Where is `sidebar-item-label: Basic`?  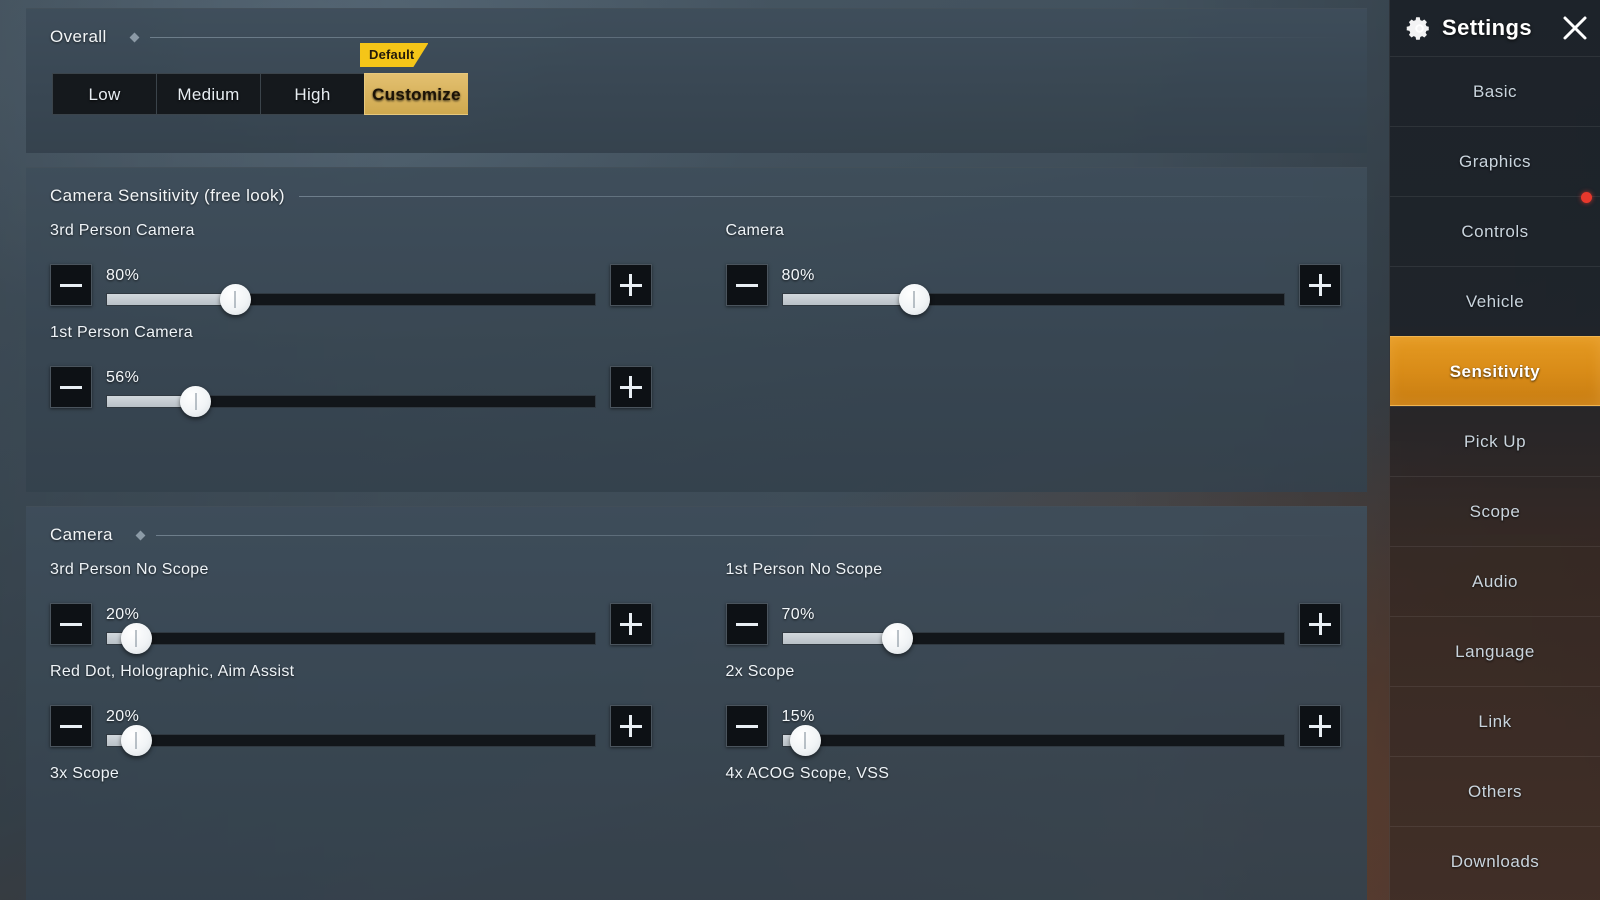
sidebar-item-label: Basic is located at coordinates (1495, 91).